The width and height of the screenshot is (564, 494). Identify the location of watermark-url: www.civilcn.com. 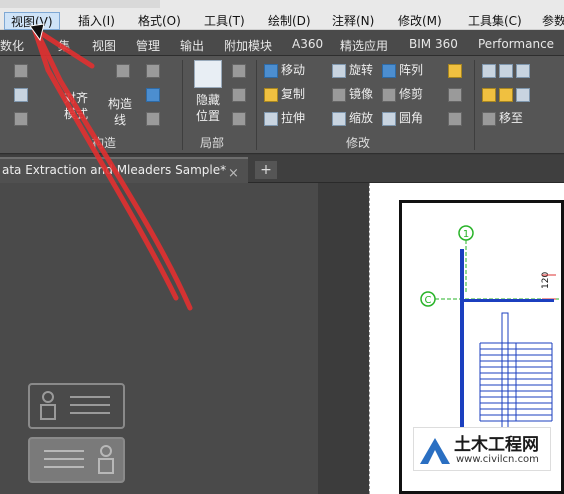
(497, 459).